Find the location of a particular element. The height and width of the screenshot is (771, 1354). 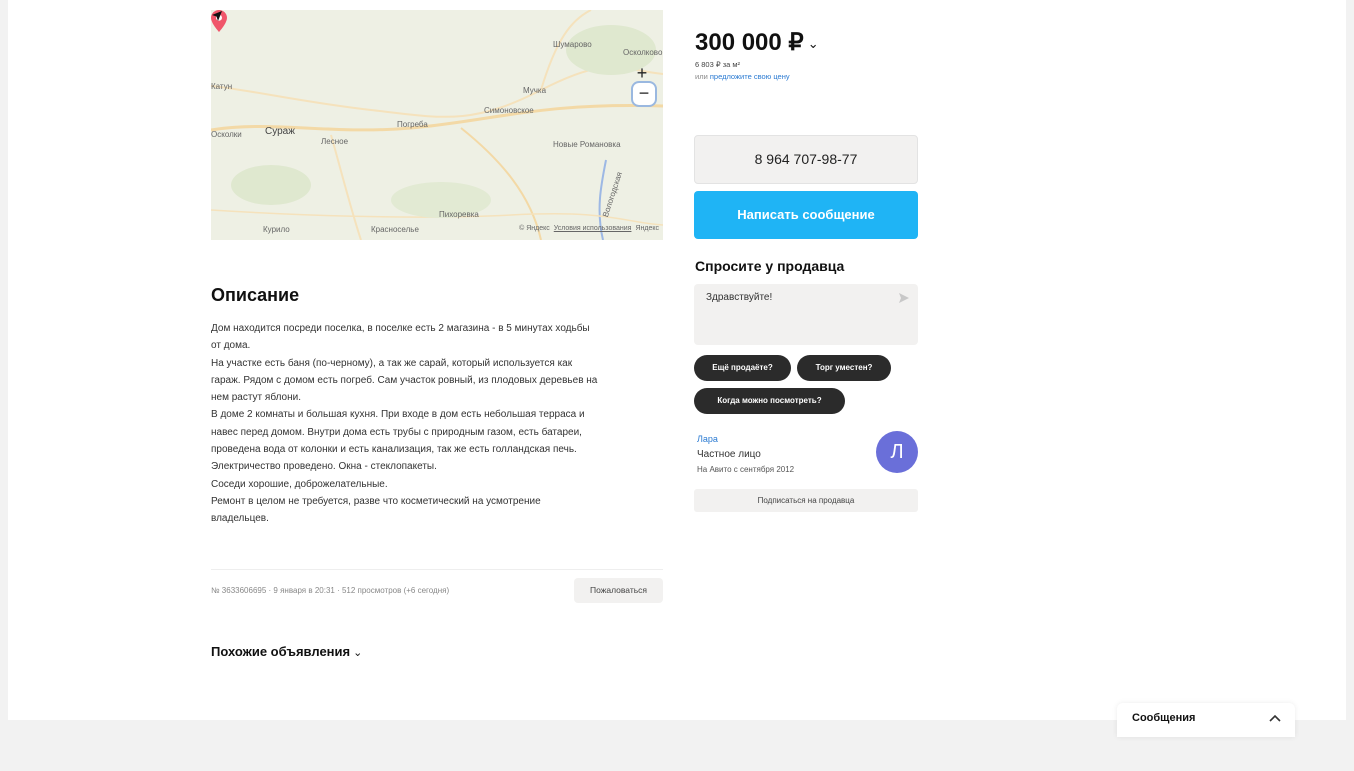

description-line: нем растут яблони. is located at coordinates (256, 398).